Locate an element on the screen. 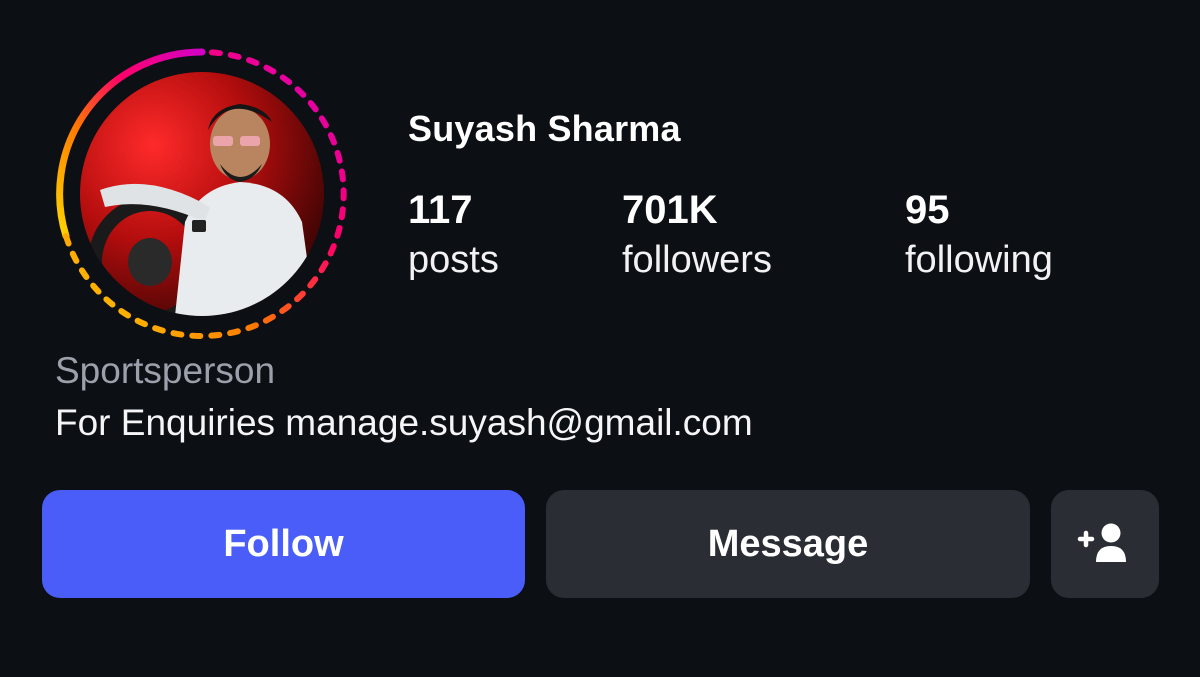  followers-label: followers is located at coordinates (697, 260).